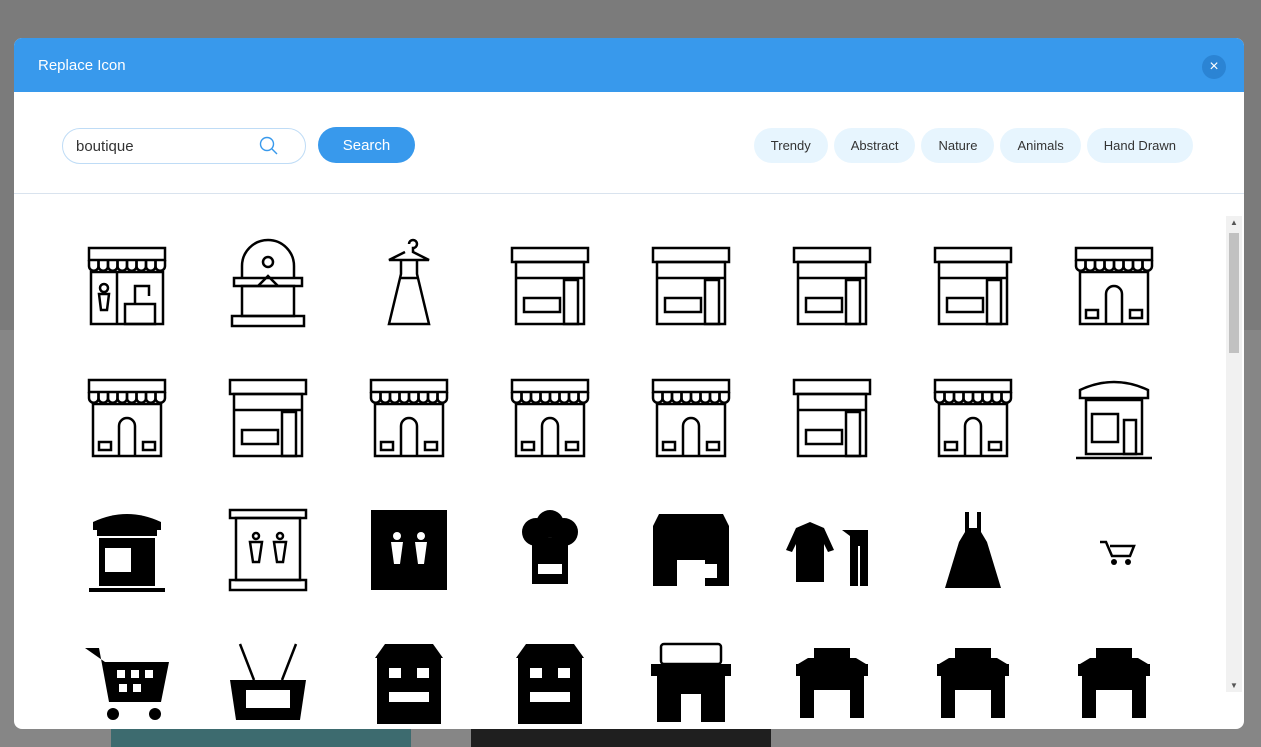 The image size is (1261, 747). Describe the element at coordinates (1139, 145) in the screenshot. I see `chip-hand-drawn: Hand Drawn` at that location.